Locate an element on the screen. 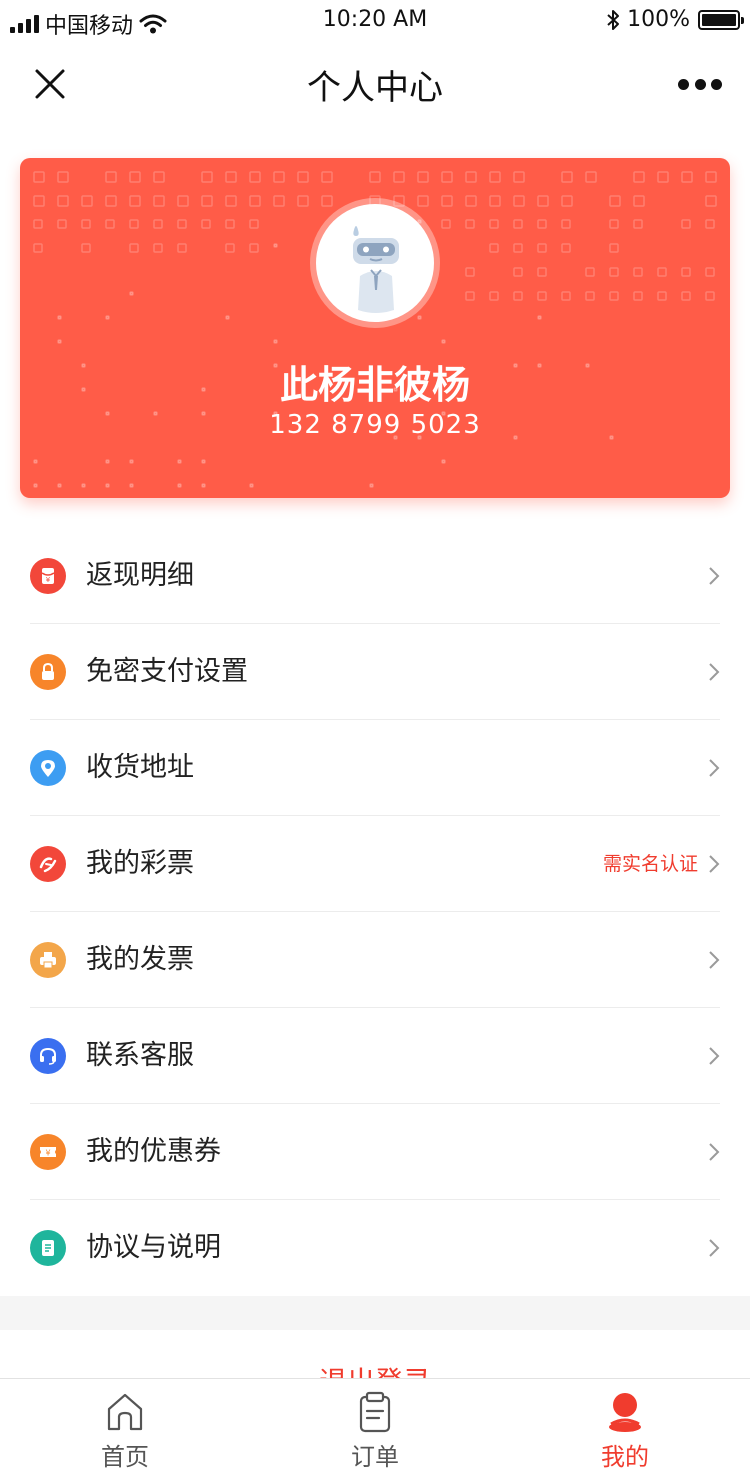 The width and height of the screenshot is (750, 1476). tab-label: 订单 is located at coordinates (375, 1457).